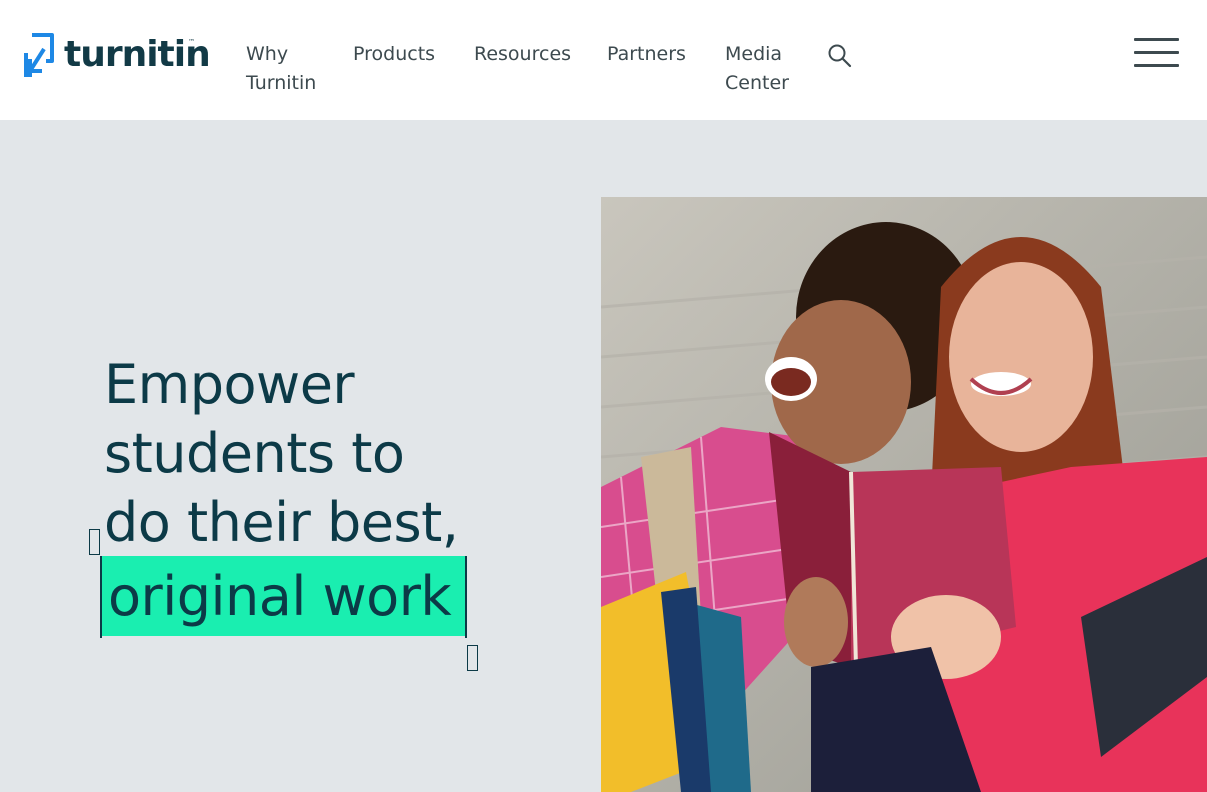 Image resolution: width=1207 pixels, height=792 pixels. I want to click on nav-products: Products, so click(394, 54).